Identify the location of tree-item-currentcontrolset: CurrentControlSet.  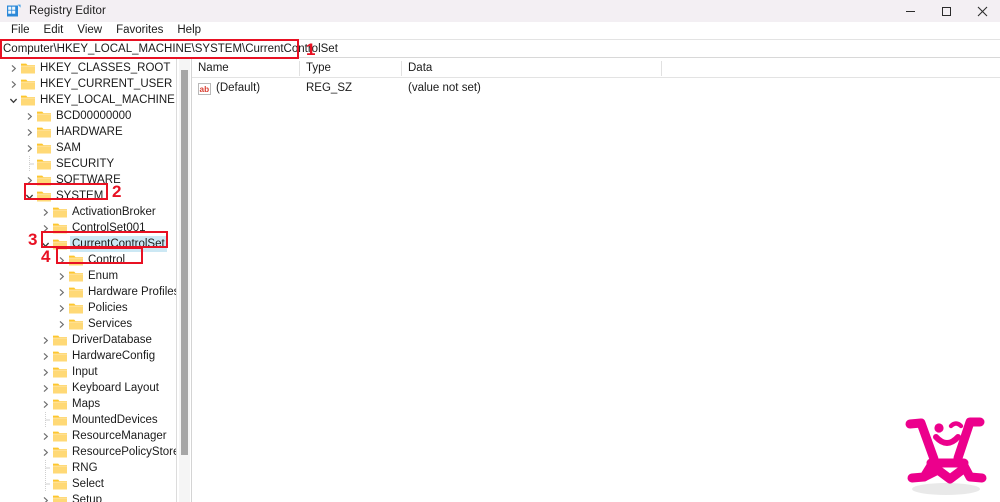
(83, 244).